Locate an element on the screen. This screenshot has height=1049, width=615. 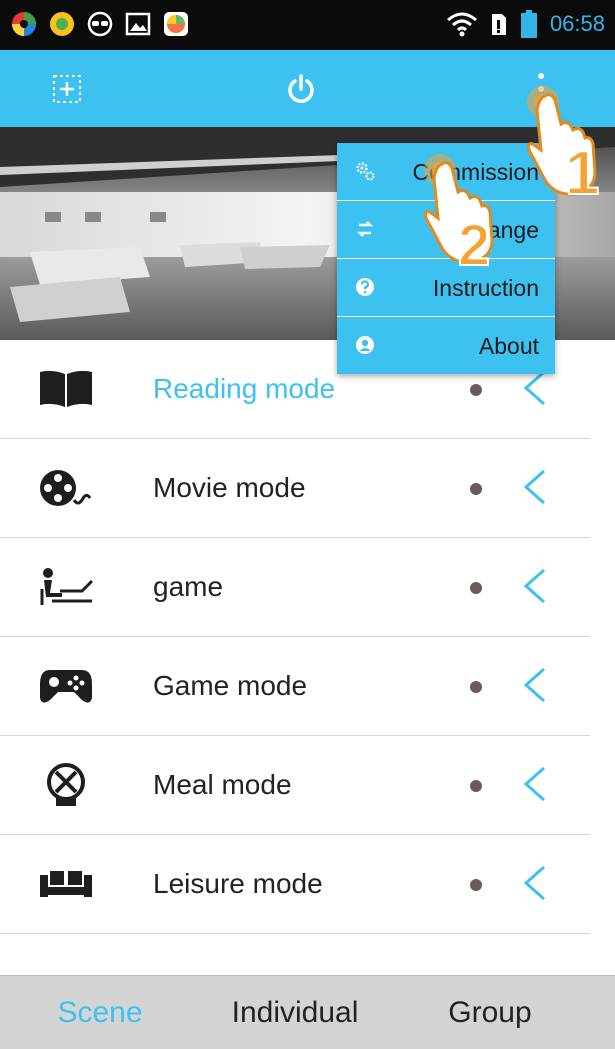
menu-item-label: About is located at coordinates (508, 346).